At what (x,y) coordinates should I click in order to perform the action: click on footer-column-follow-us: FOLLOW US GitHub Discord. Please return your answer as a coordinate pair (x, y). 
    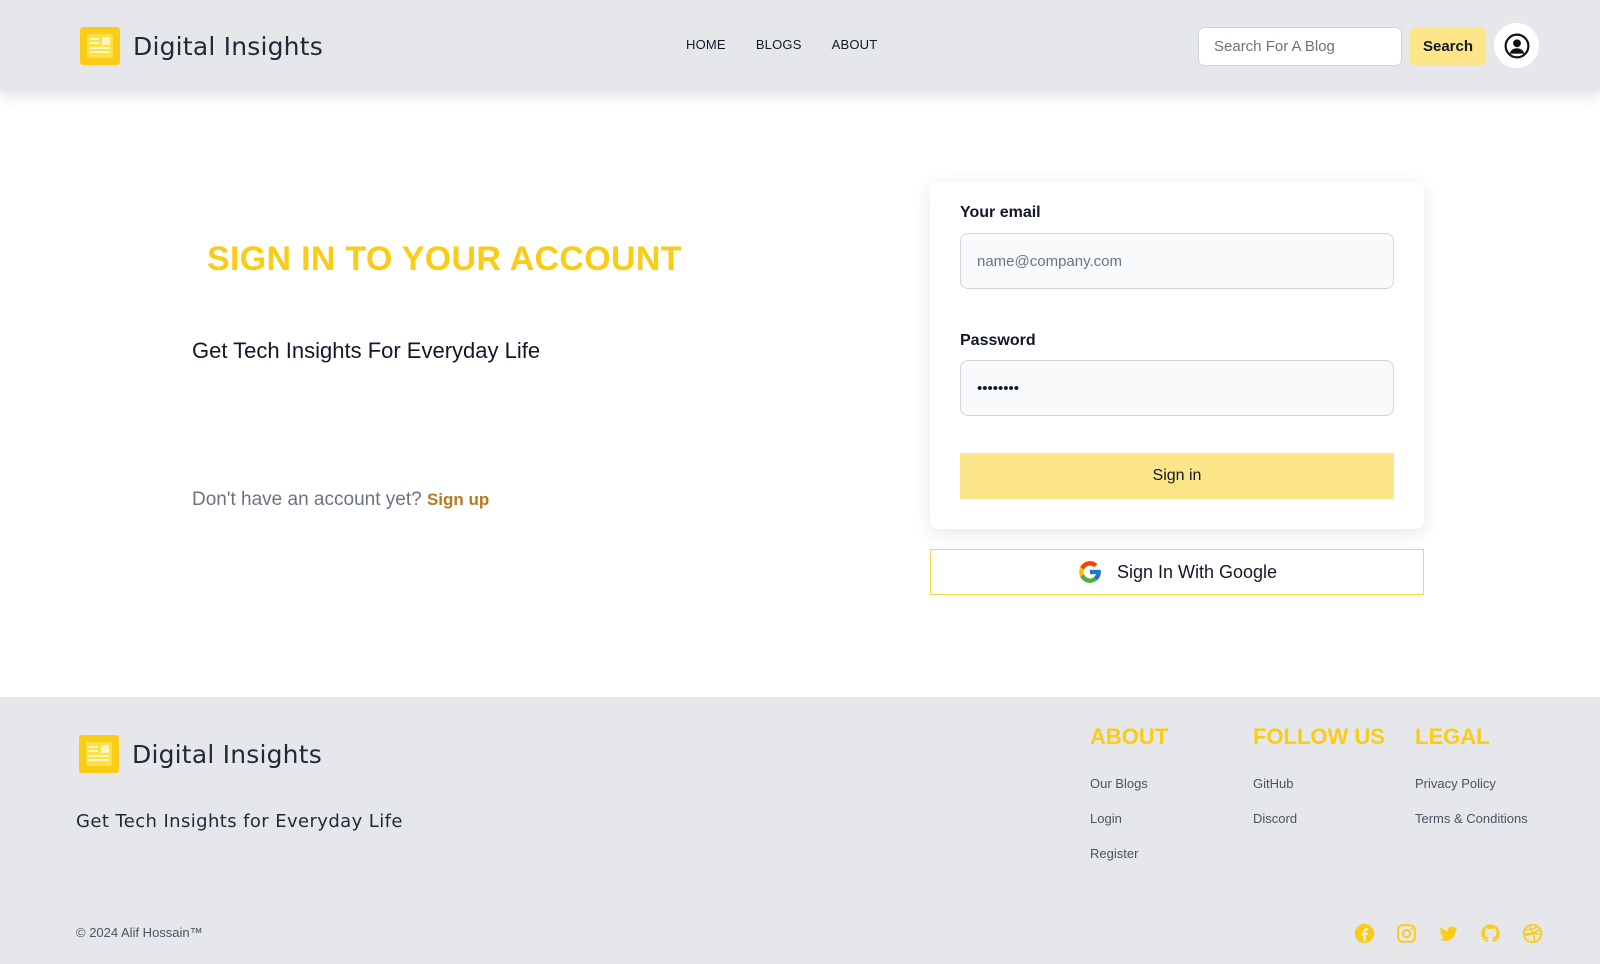
    Looking at the image, I should click on (1319, 785).